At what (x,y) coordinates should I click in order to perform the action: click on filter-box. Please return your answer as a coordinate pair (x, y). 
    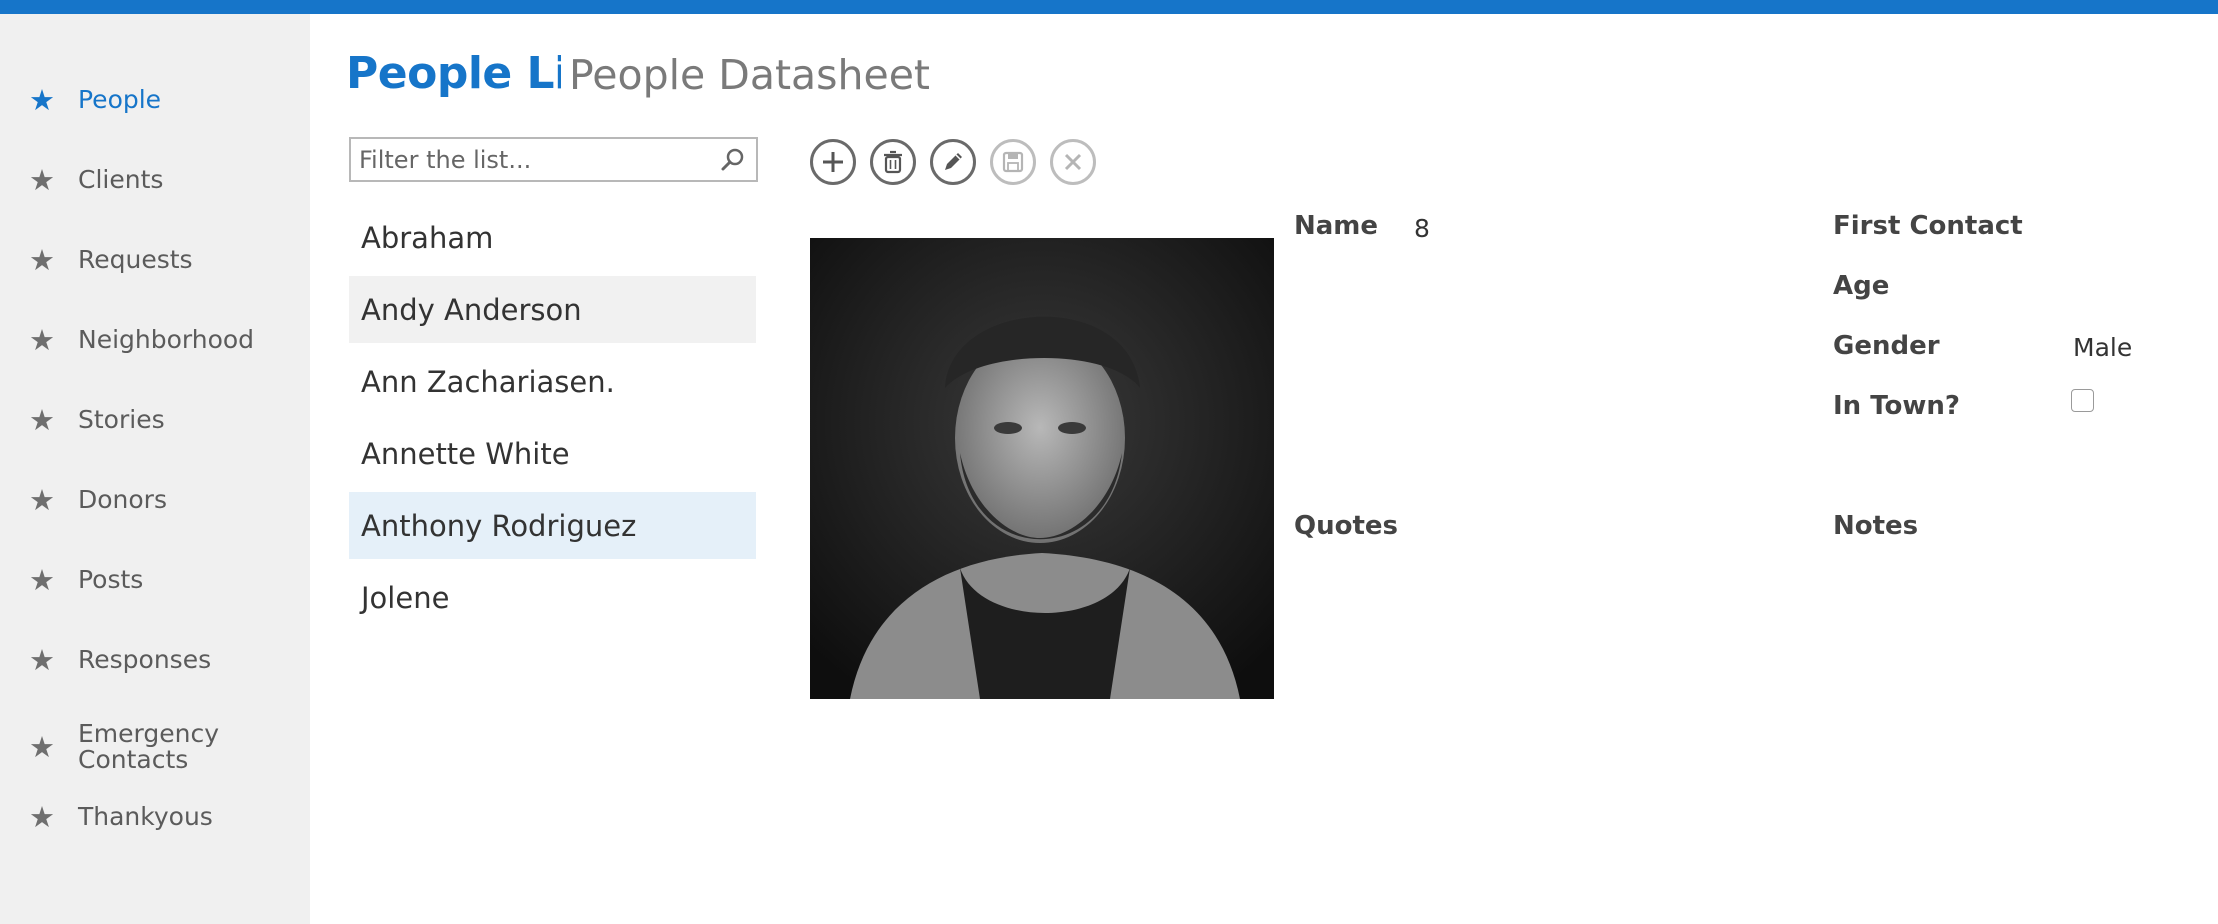
    Looking at the image, I should click on (553, 159).